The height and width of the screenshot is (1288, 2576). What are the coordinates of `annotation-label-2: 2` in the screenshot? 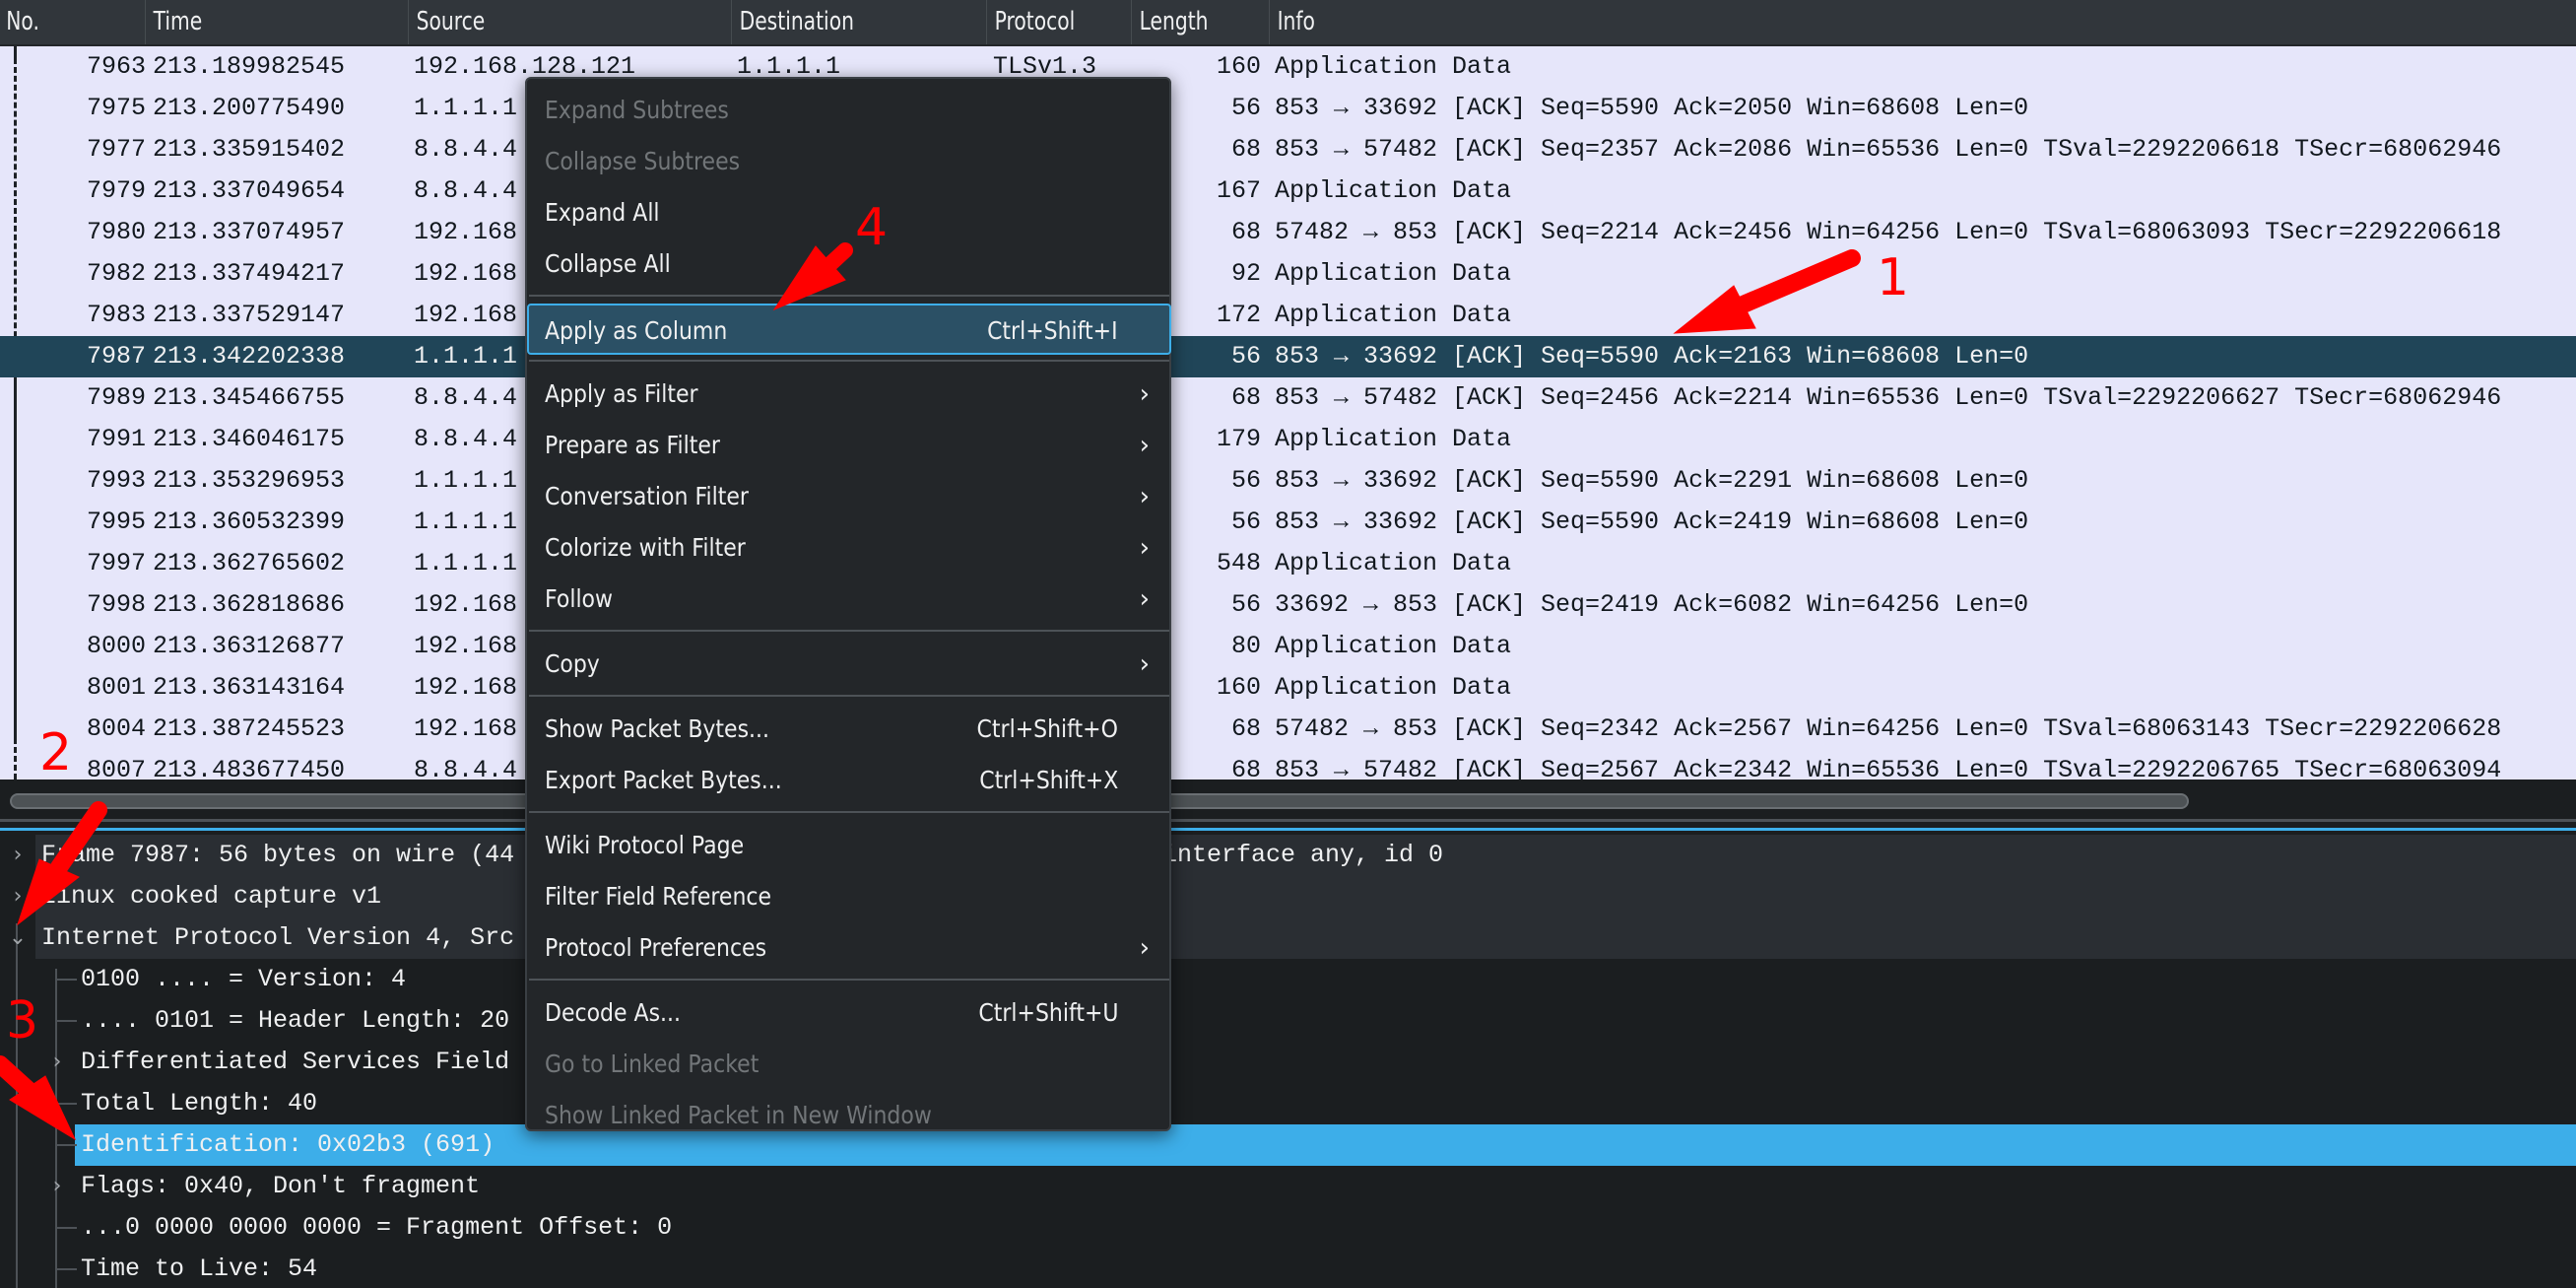 It's located at (56, 752).